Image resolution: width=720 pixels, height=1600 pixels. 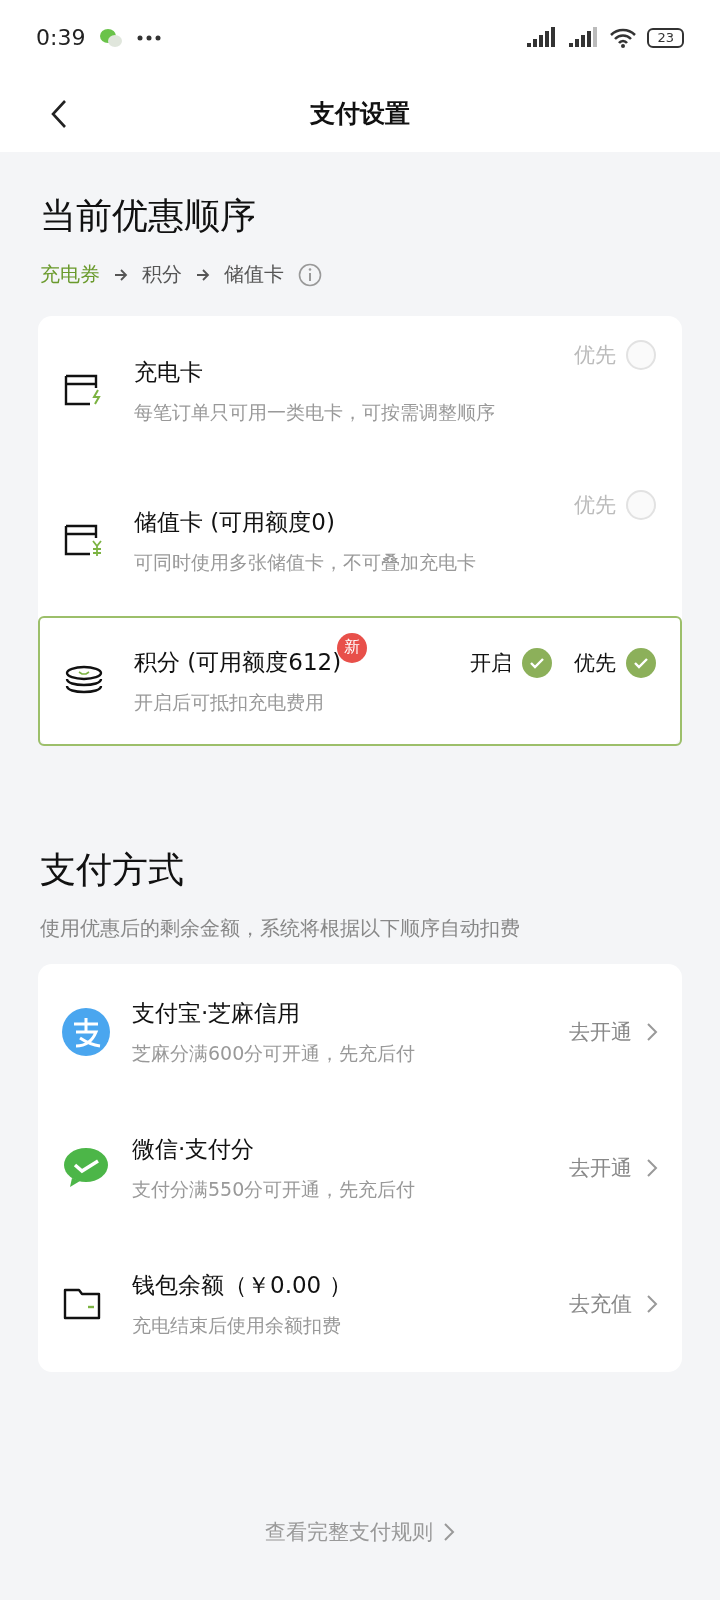 I want to click on battery-indicator: 23, so click(x=665, y=37).